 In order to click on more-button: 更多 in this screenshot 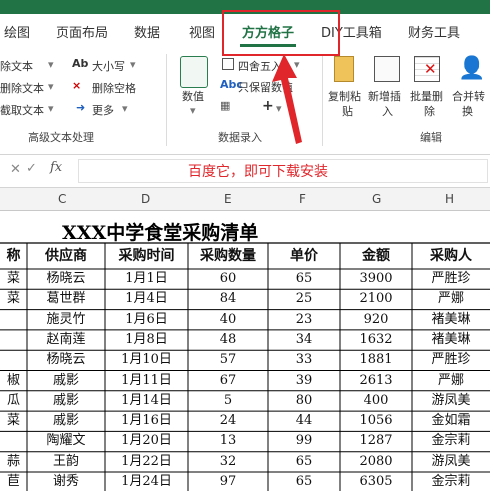, I will do `click(103, 110)`.